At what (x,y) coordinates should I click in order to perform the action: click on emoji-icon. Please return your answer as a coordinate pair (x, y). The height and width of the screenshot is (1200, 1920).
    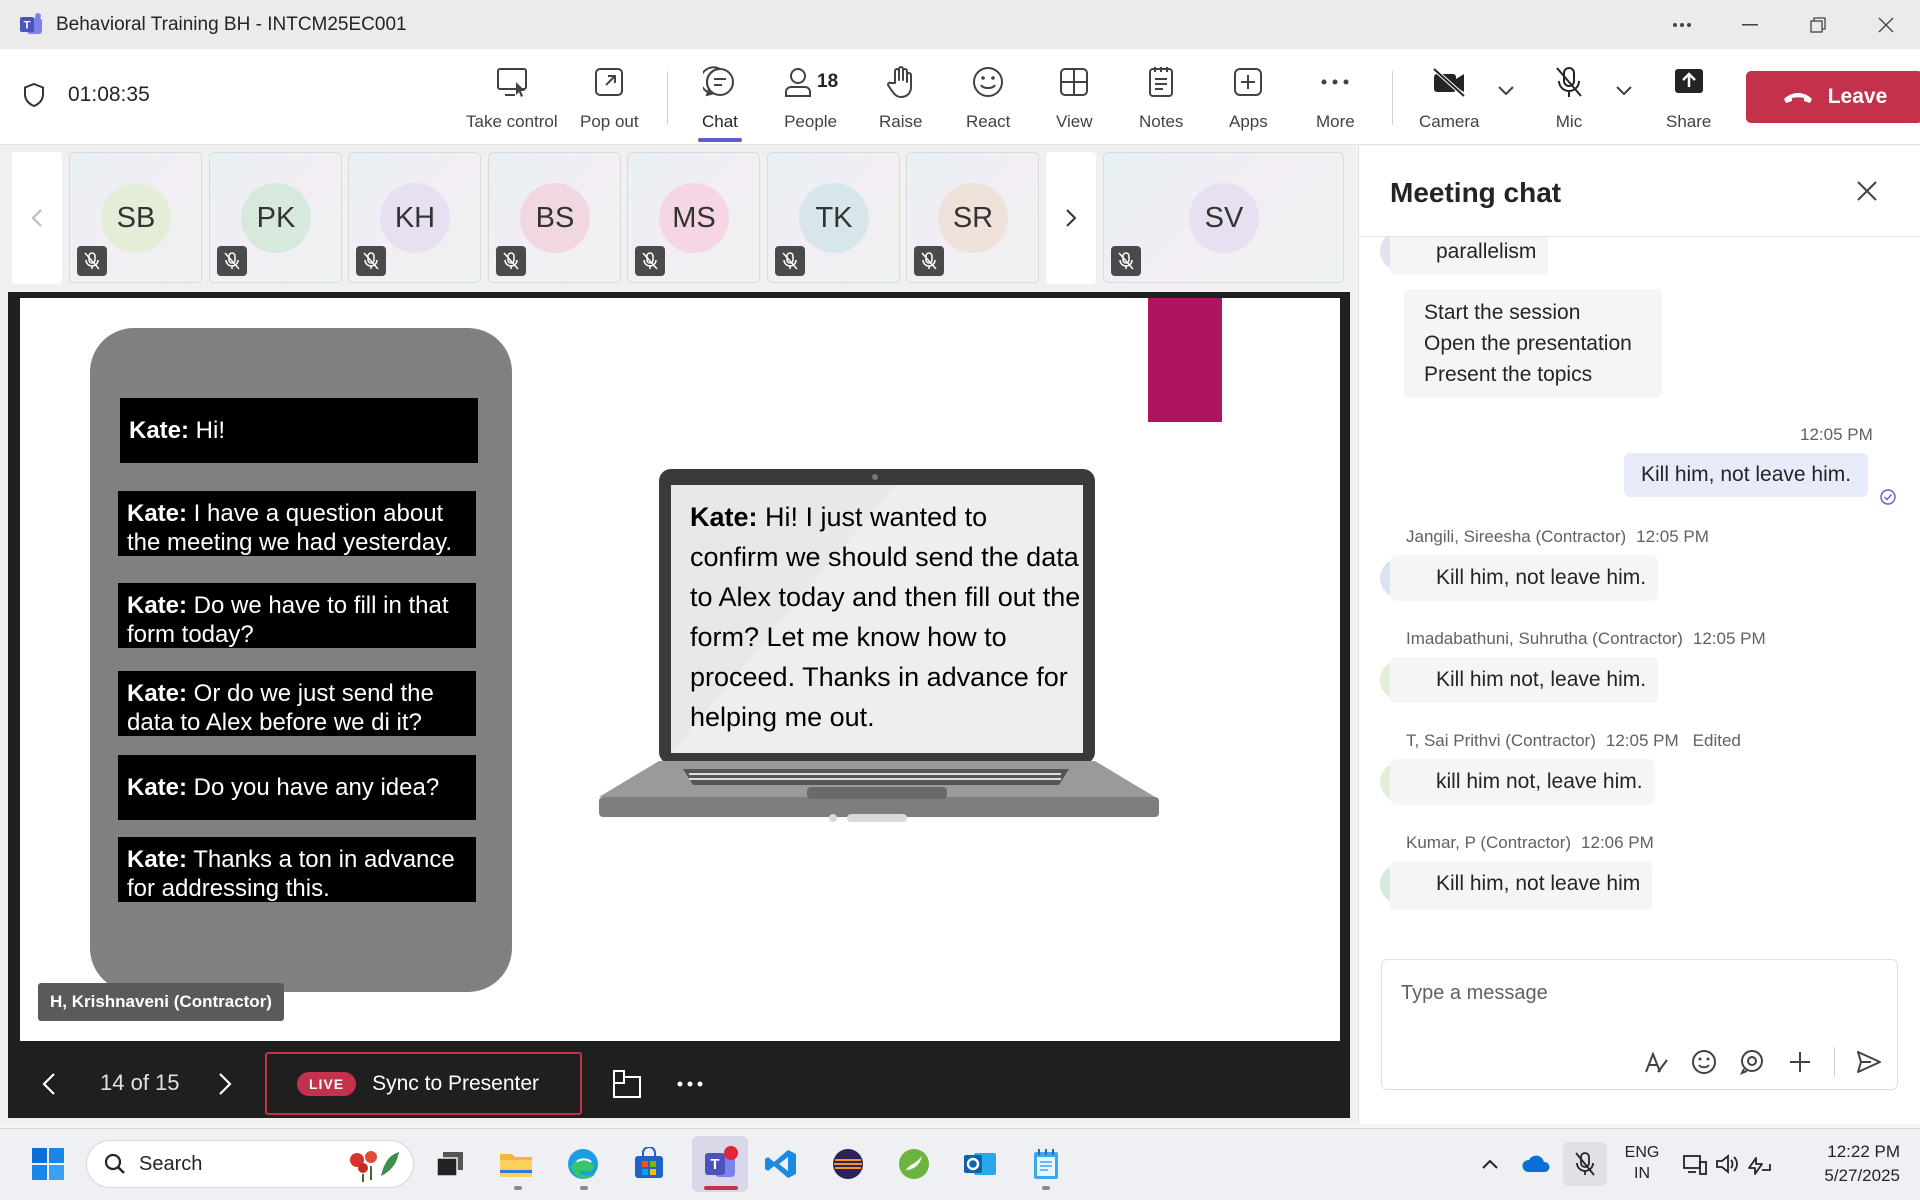
    Looking at the image, I should click on (1704, 1062).